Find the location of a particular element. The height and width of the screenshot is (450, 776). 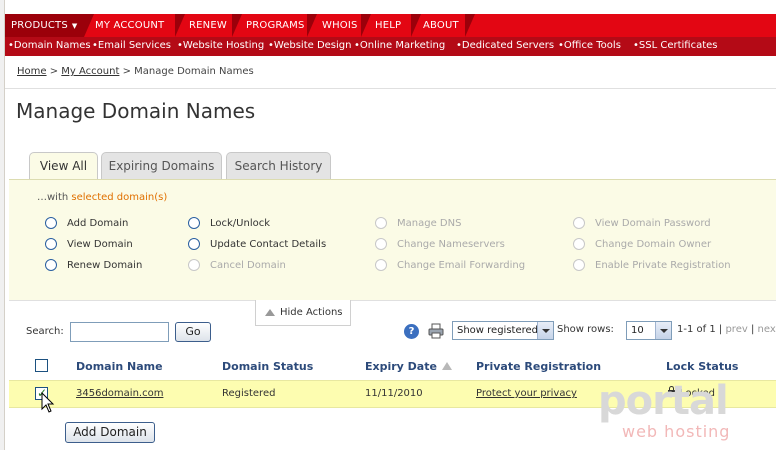

action-label: View Domain is located at coordinates (100, 244).